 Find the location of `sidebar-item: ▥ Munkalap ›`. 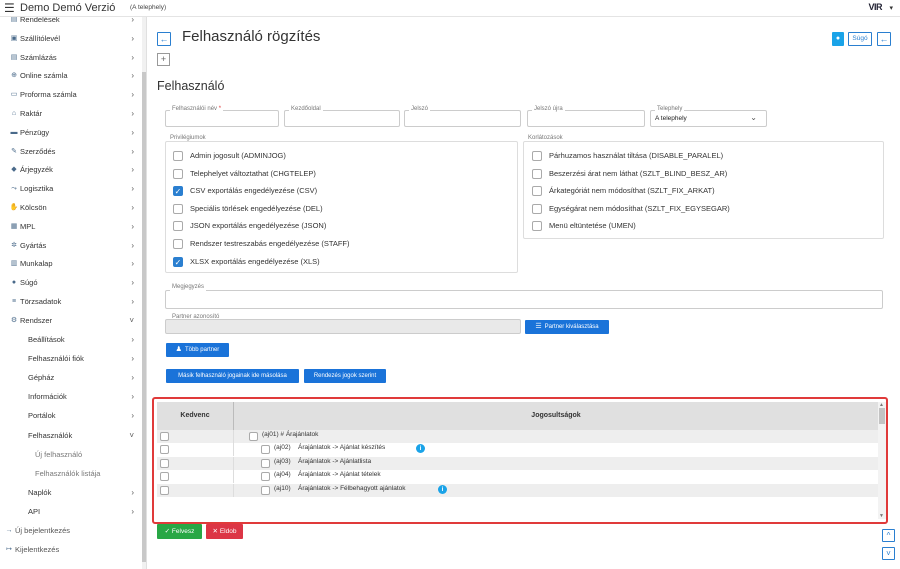

sidebar-item: ▥ Munkalap › is located at coordinates (70, 264).